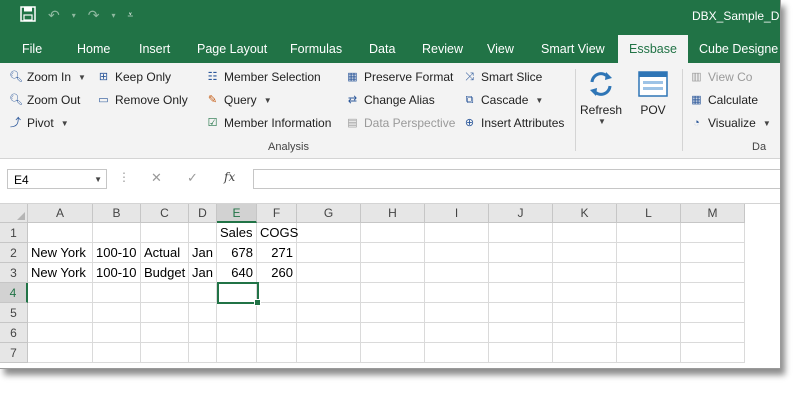  Describe the element at coordinates (47, 77) in the screenshot. I see `zoom-in-button: 🔍︎ Zoom In ▼` at that location.